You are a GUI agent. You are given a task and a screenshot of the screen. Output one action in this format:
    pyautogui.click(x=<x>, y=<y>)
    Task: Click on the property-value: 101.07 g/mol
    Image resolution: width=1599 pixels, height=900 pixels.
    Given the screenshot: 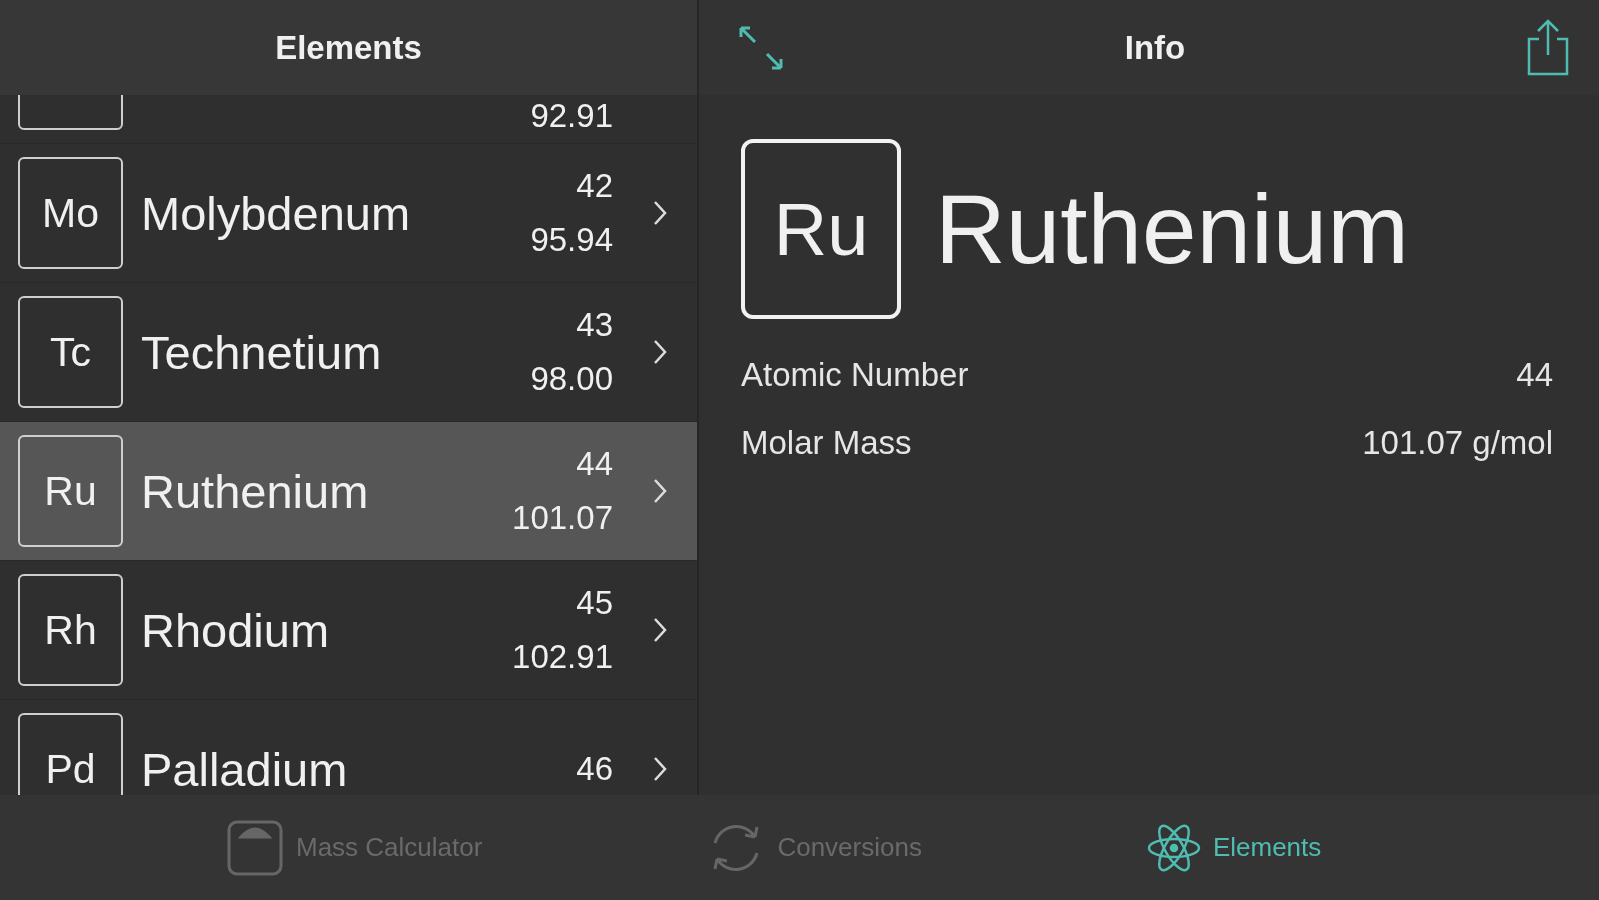 What is the action you would take?
    pyautogui.click(x=1457, y=443)
    